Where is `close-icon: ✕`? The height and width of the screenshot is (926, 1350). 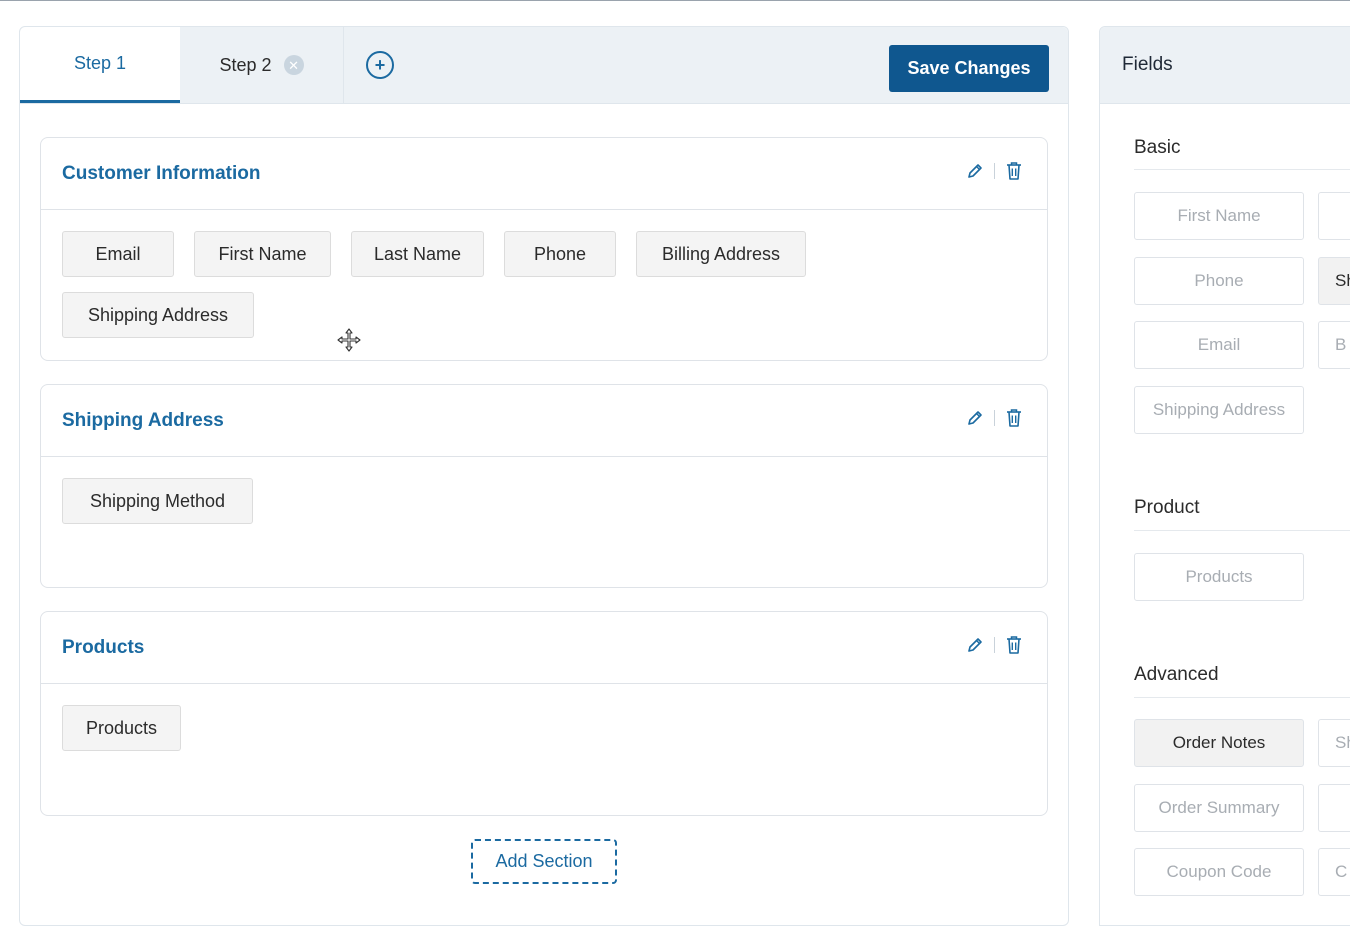 close-icon: ✕ is located at coordinates (293, 65).